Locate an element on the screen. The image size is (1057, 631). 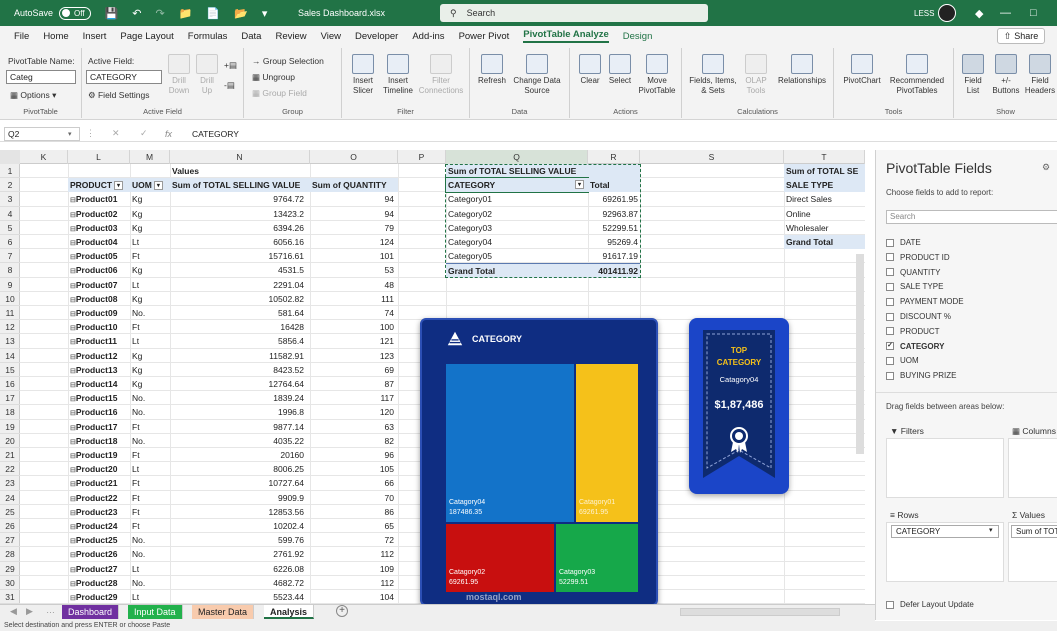
selling-value-cell: 5523.44 is located at coordinates (240, 597).